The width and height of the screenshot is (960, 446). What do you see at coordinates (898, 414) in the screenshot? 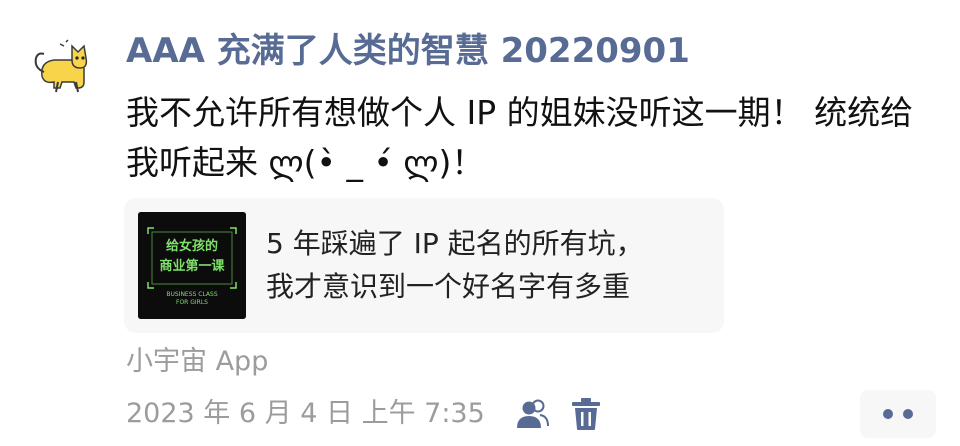
I see `more-button` at bounding box center [898, 414].